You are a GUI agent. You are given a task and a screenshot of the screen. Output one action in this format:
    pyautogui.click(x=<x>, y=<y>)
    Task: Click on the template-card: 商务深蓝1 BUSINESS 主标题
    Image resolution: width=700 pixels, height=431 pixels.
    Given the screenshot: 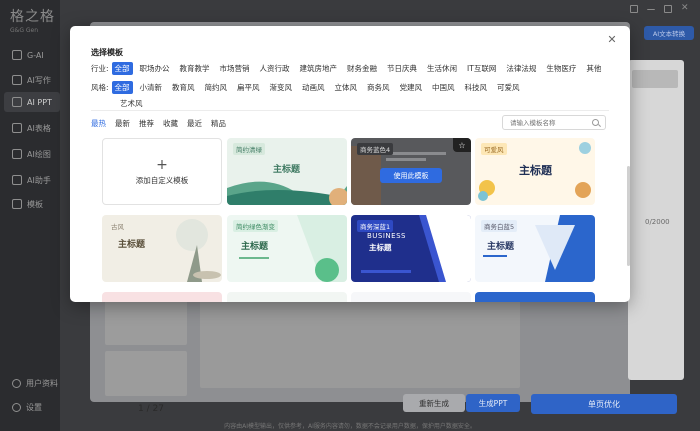 What is the action you would take?
    pyautogui.click(x=411, y=248)
    